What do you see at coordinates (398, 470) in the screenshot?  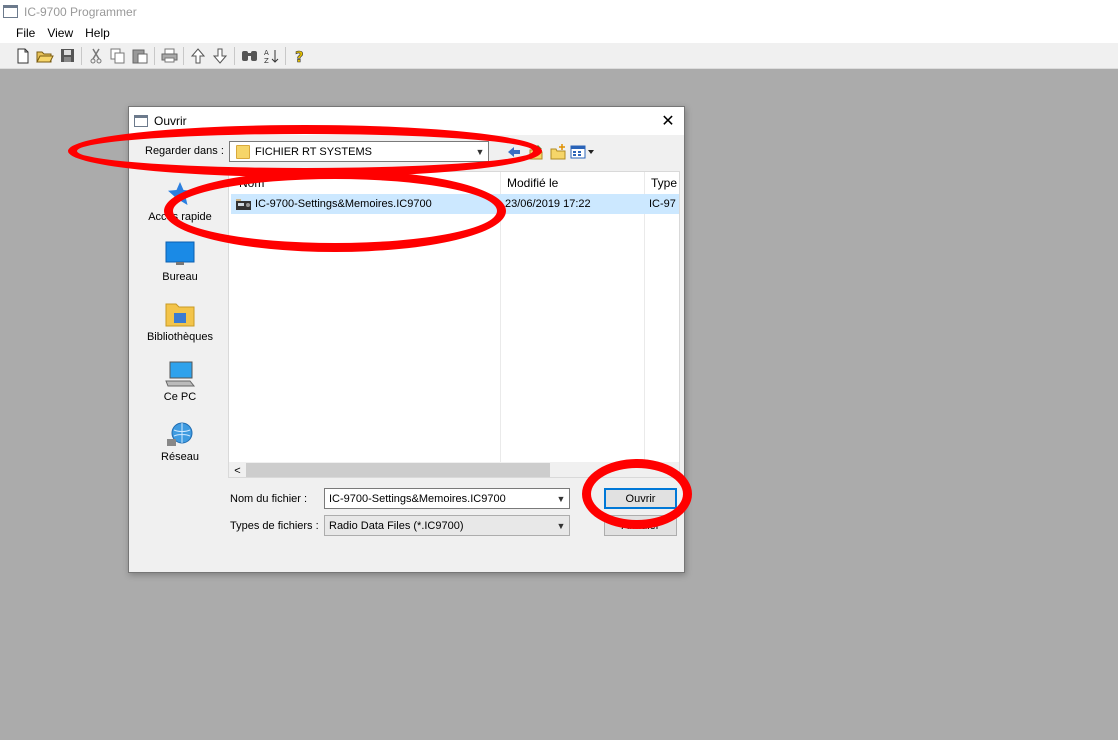 I see `scrollbar-thumb` at bounding box center [398, 470].